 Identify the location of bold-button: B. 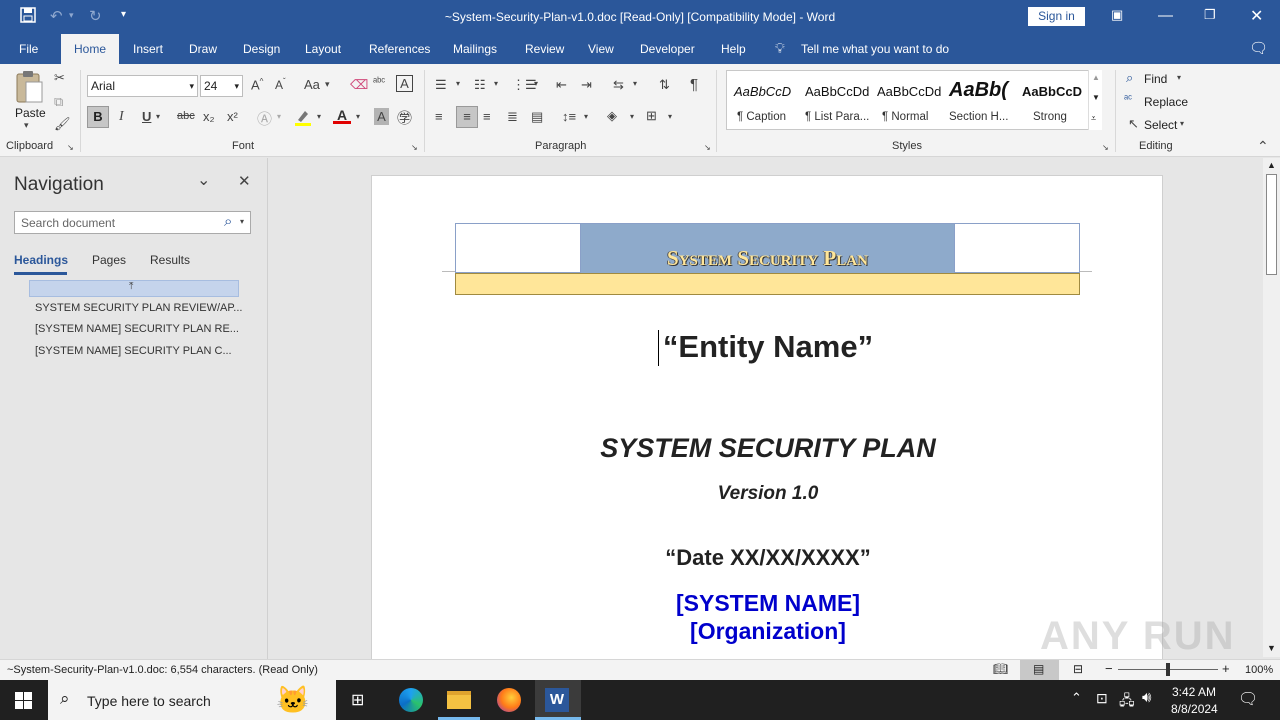
(98, 117).